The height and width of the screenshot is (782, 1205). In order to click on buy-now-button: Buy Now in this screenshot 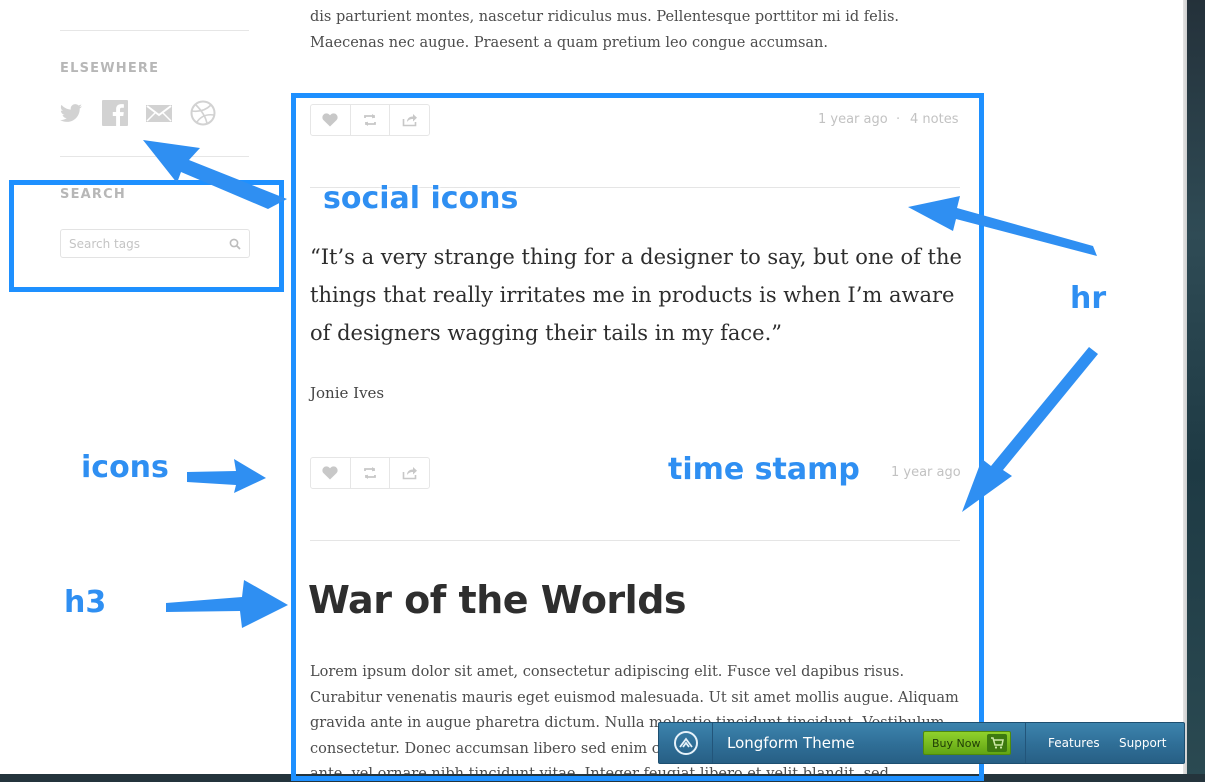, I will do `click(967, 743)`.